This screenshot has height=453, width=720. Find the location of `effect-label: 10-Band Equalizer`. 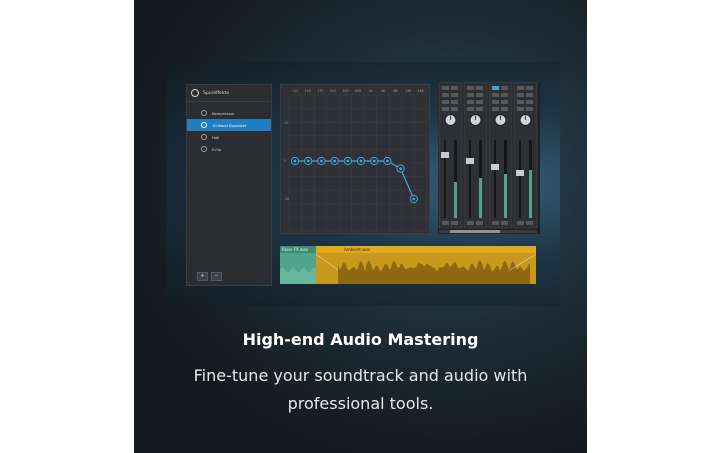

effect-label: 10-Band Equalizer is located at coordinates (229, 125).